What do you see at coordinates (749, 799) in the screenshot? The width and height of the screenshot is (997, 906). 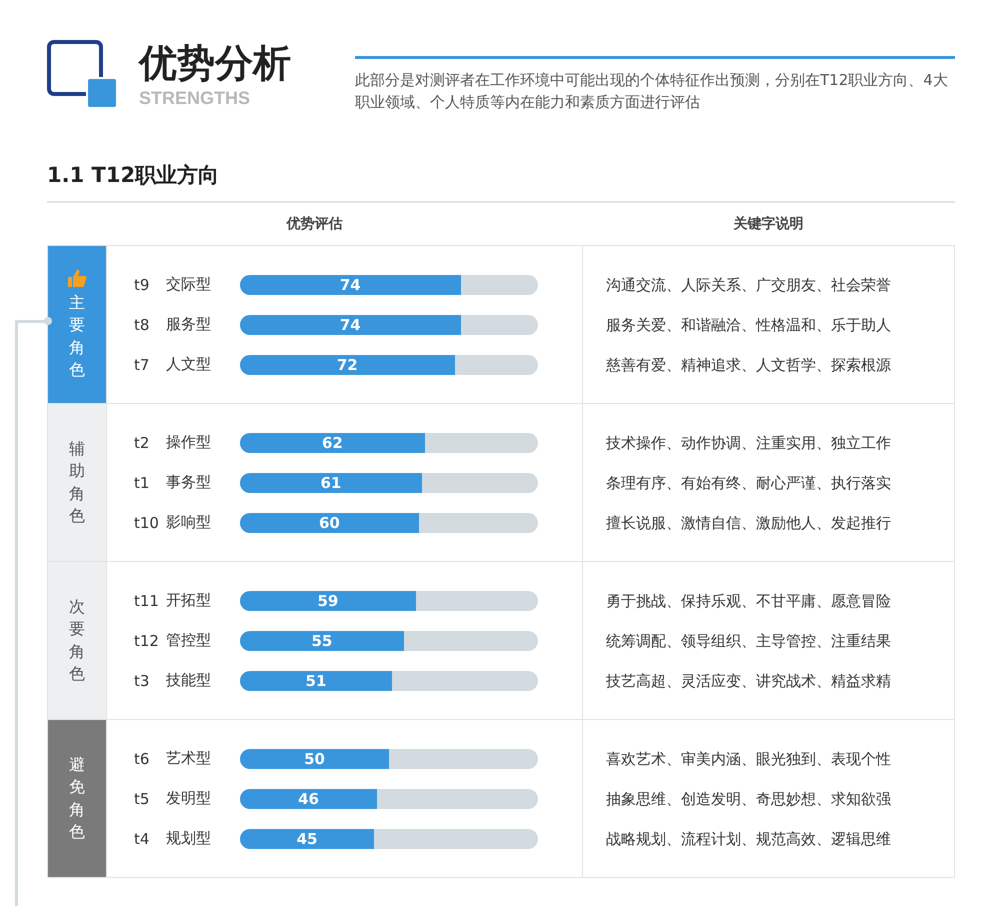 I see `keywords-text: 抽象思维、创造发明、奇思妙想、求知欲强` at bounding box center [749, 799].